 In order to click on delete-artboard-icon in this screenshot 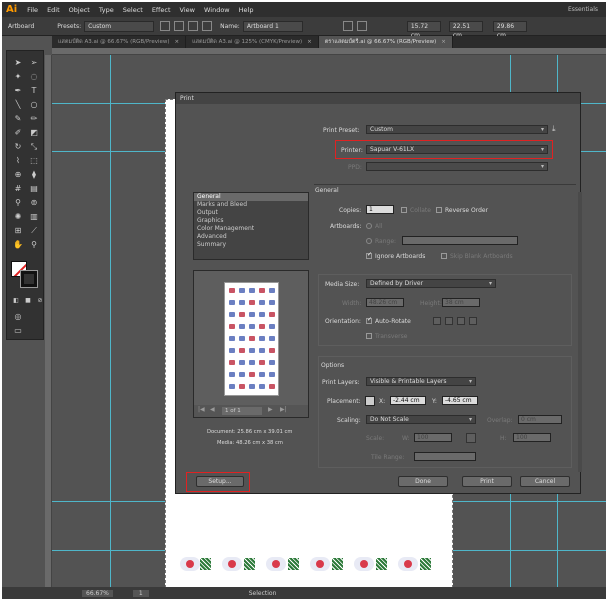, I will do `click(207, 26)`.